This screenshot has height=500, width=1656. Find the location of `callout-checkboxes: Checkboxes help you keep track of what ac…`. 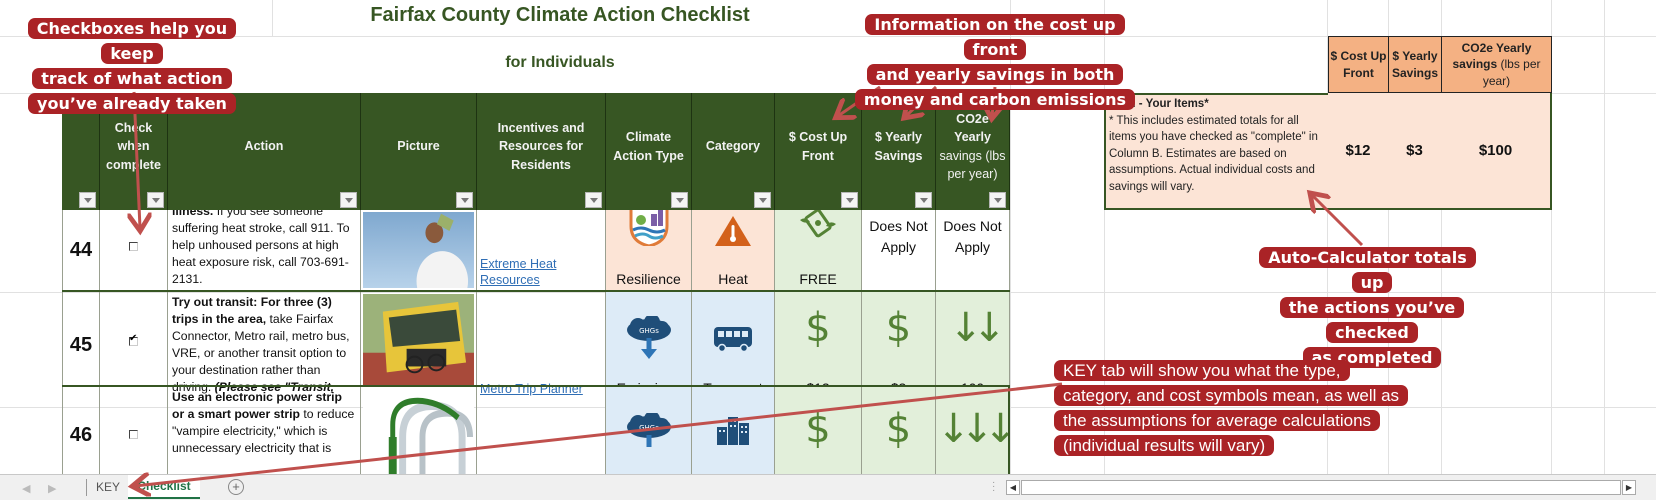

callout-checkboxes: Checkboxes help you keep track of what ac… is located at coordinates (132, 66).